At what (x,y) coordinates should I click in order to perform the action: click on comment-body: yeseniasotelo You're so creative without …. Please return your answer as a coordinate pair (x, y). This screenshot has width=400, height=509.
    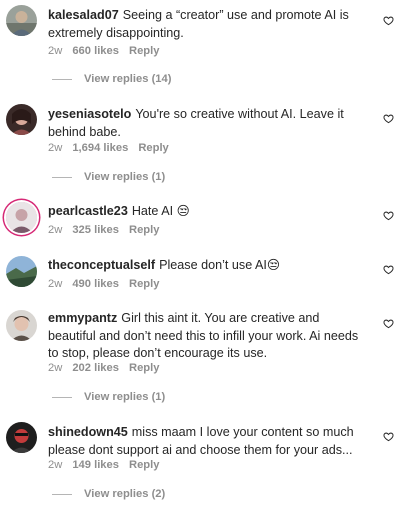
    Looking at the image, I should click on (209, 123).